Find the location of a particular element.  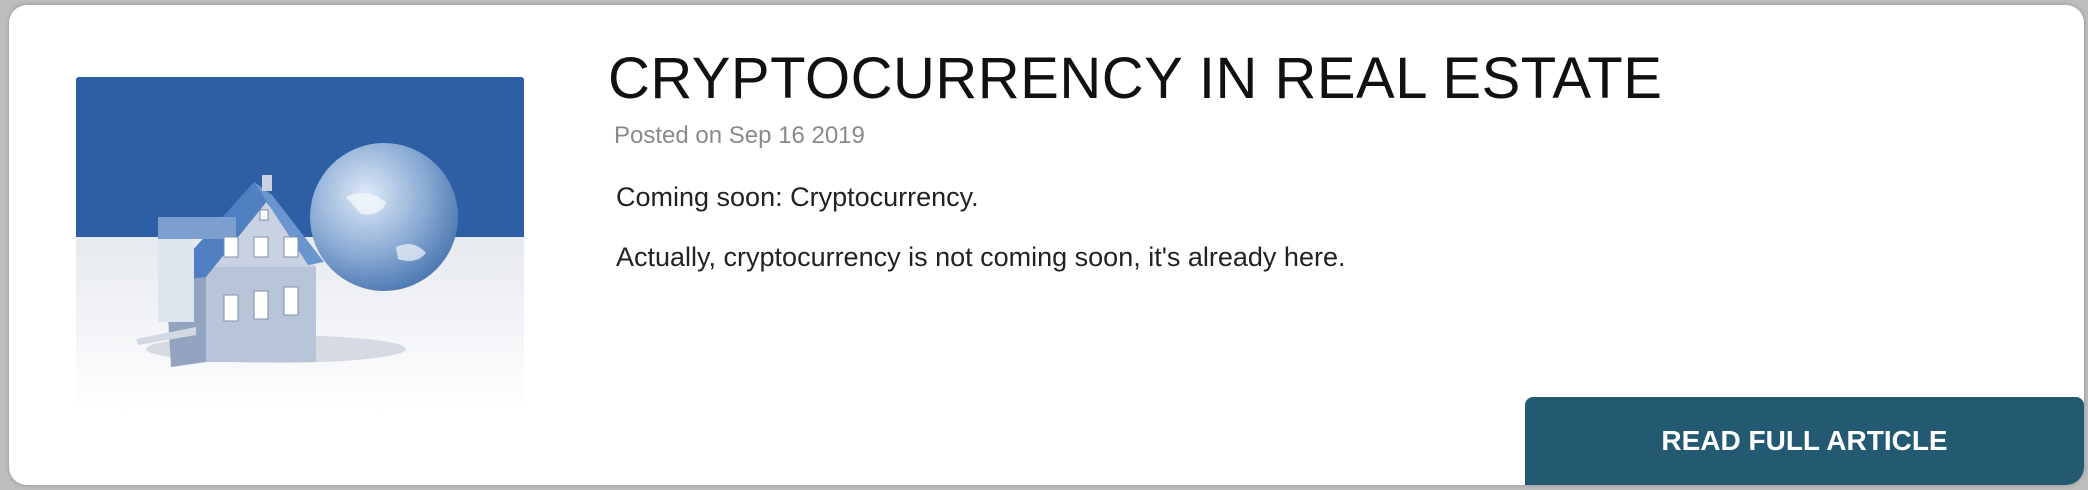

article-paragraph-1: Coming soon: Cryptocurrency. is located at coordinates (797, 197).